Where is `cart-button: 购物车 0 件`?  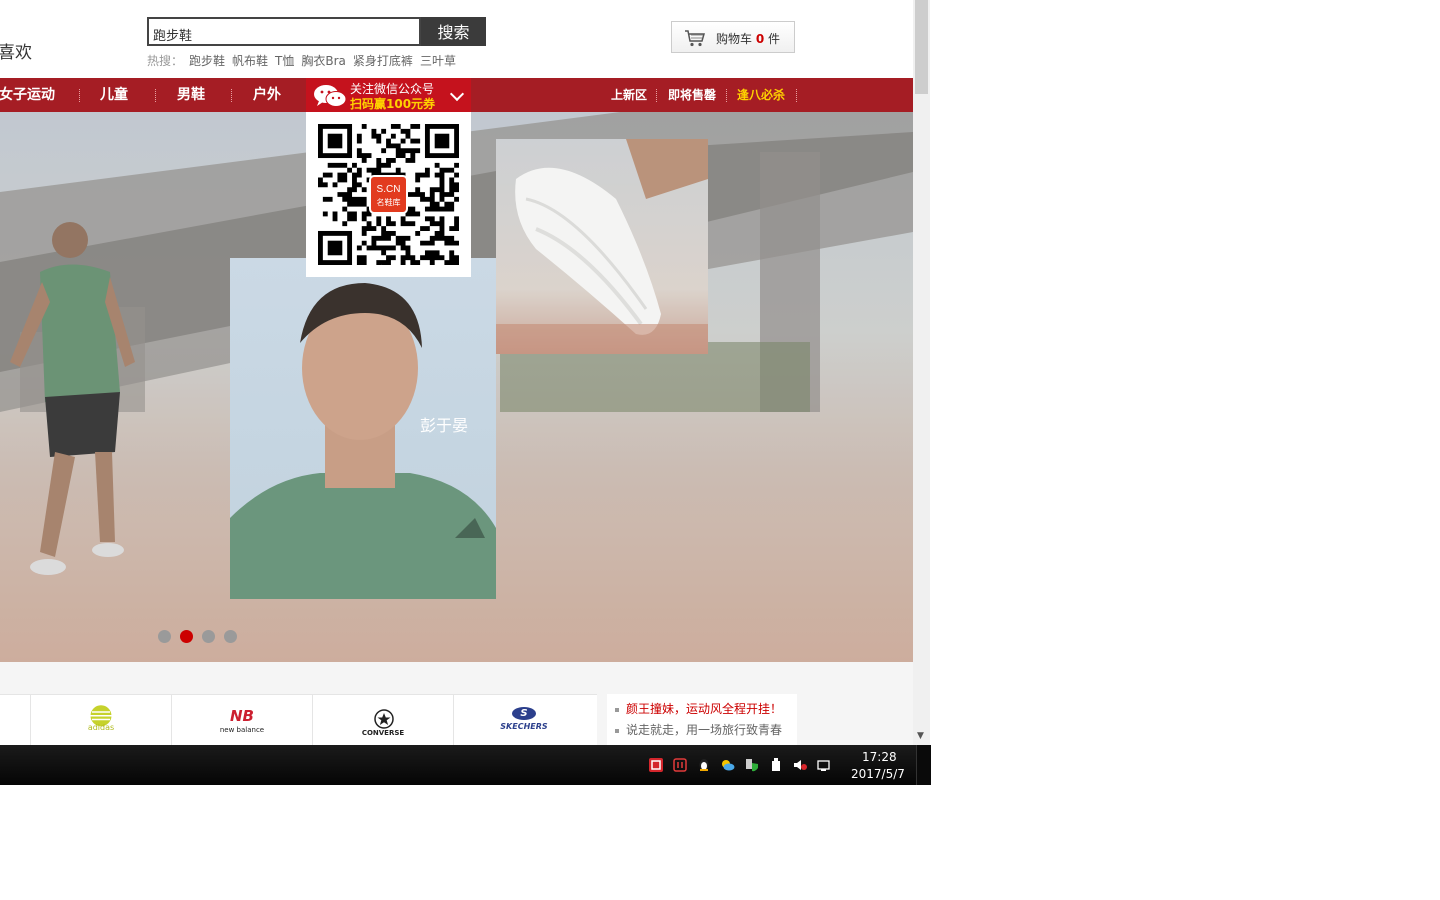 cart-button: 购物车 0 件 is located at coordinates (733, 37).